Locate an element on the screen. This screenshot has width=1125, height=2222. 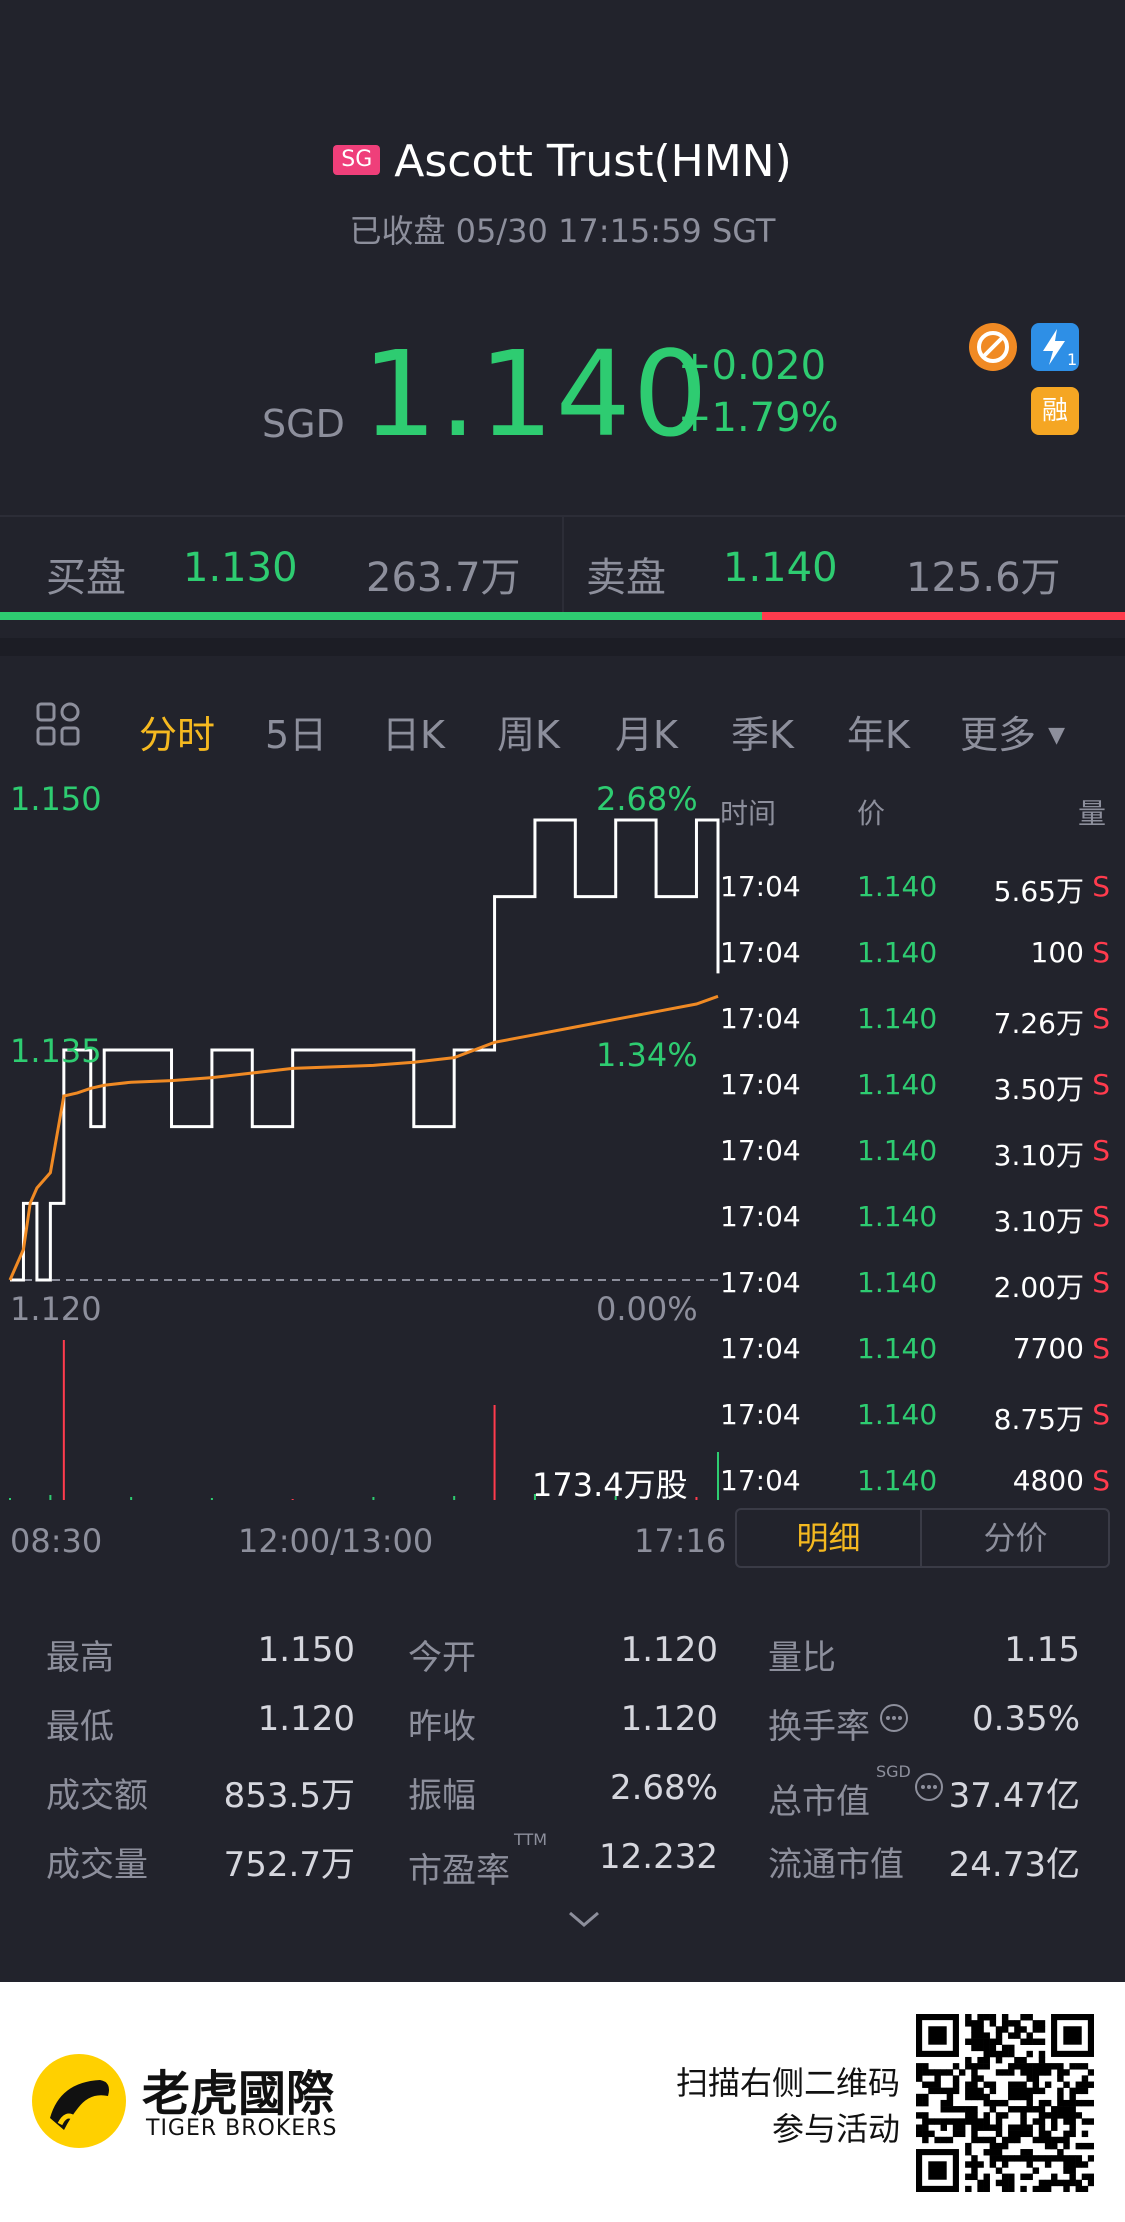
trade-volume: 8.75万 is located at coordinates (1038, 1419).